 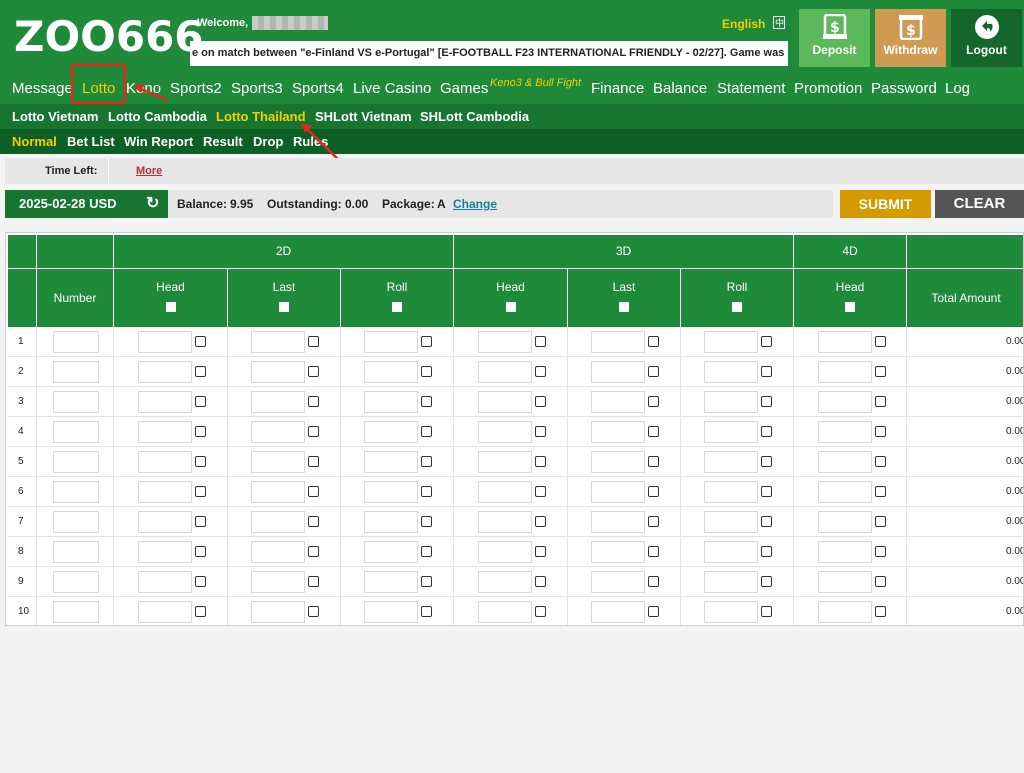 I want to click on tab-rules: Rules, so click(x=310, y=141).